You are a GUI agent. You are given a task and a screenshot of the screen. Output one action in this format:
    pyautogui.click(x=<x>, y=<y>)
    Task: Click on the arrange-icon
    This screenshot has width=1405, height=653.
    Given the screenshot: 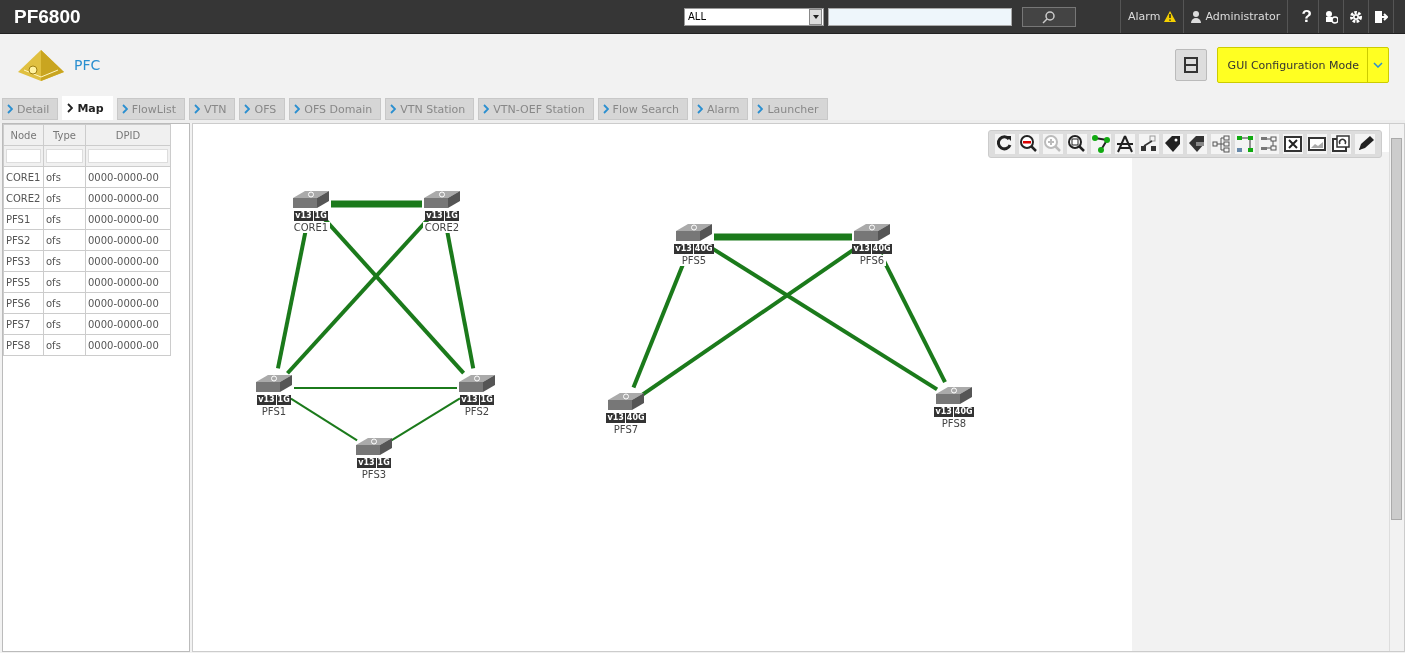 What is the action you would take?
    pyautogui.click(x=1149, y=144)
    